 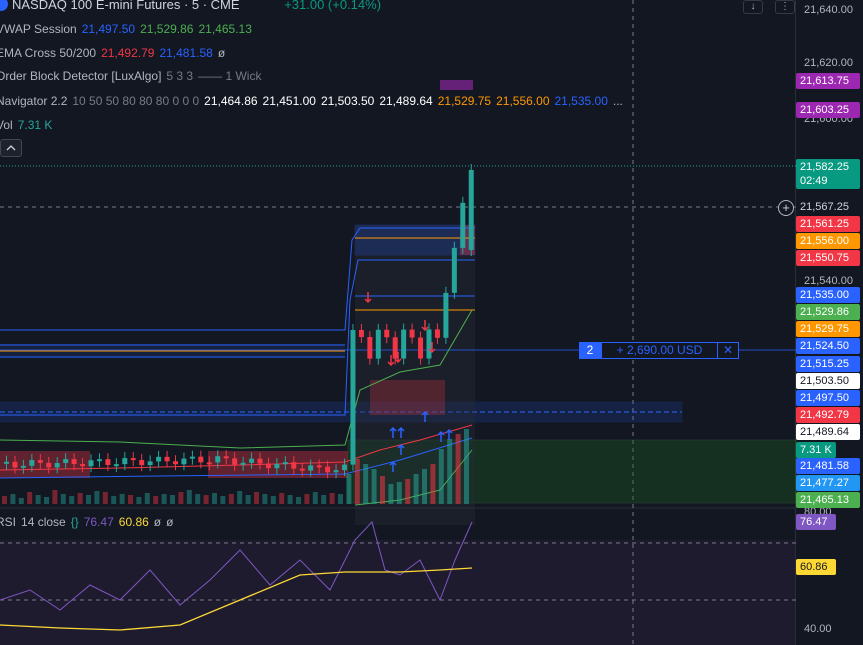 What do you see at coordinates (523, 101) in the screenshot?
I see `nav-value-6: 21,556.00` at bounding box center [523, 101].